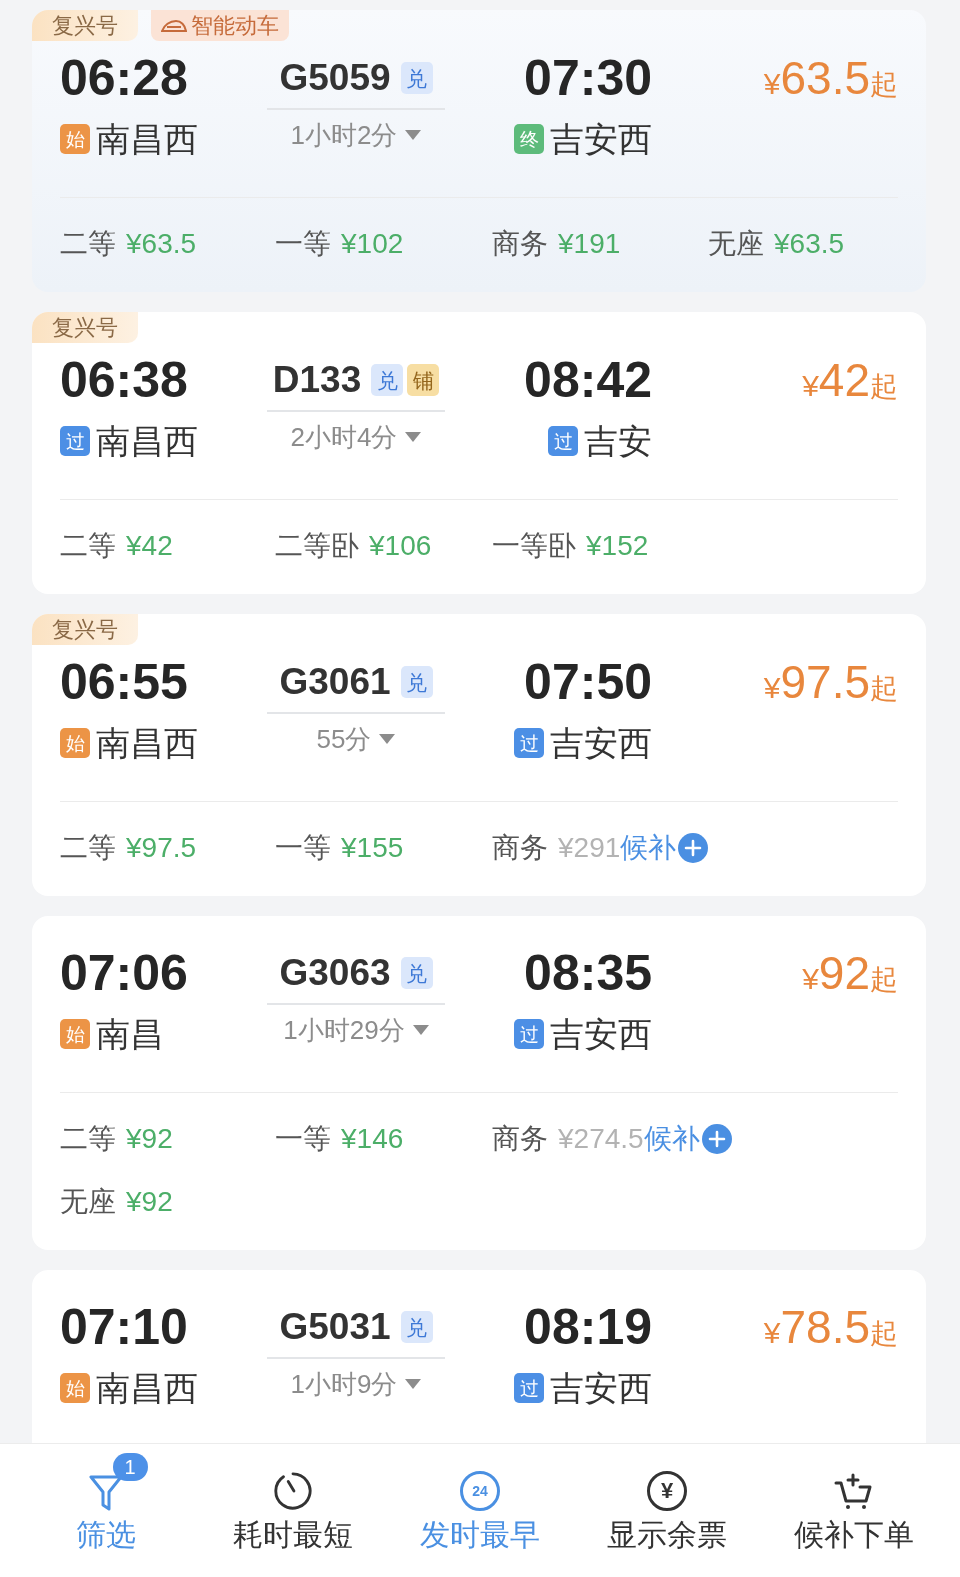 The height and width of the screenshot is (1577, 960). What do you see at coordinates (667, 1510) in the screenshot?
I see `remaining-tickets-button: ¥ 显示余票` at bounding box center [667, 1510].